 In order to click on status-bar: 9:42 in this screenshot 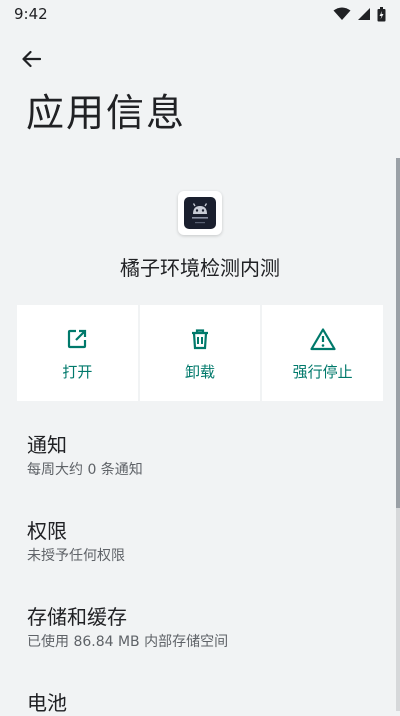, I will do `click(200, 14)`.